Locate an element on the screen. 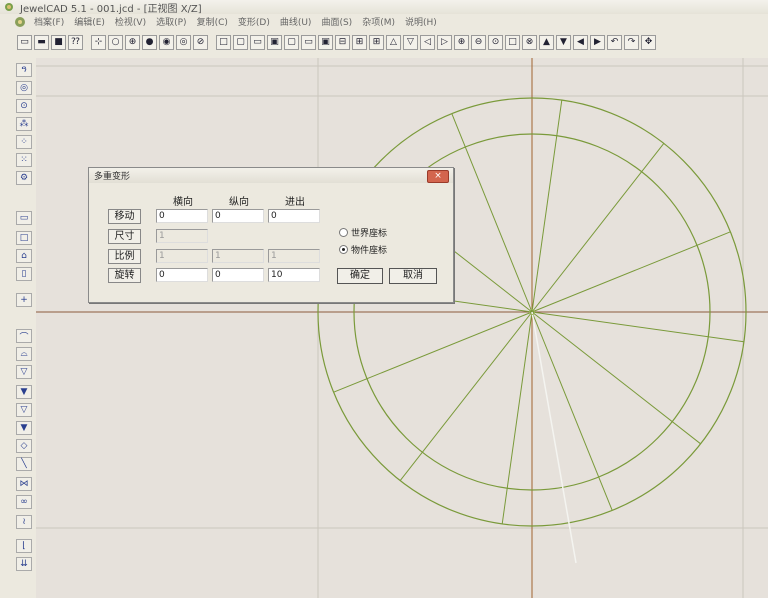 The height and width of the screenshot is (598, 768). loop-icon: ∞ is located at coordinates (24, 502).